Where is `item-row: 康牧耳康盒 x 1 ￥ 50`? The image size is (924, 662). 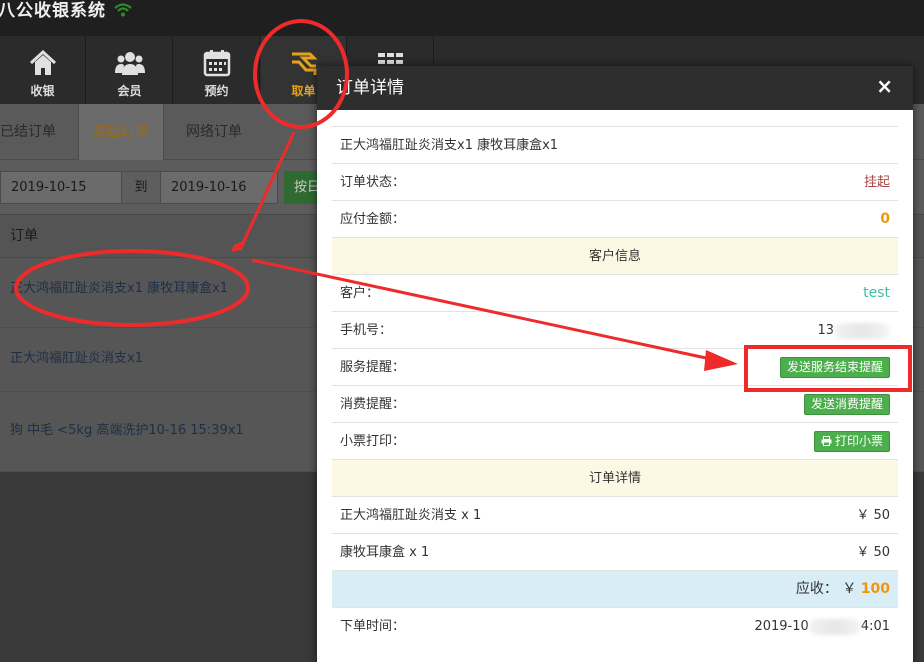 item-row: 康牧耳康盒 x 1 ￥ 50 is located at coordinates (615, 551).